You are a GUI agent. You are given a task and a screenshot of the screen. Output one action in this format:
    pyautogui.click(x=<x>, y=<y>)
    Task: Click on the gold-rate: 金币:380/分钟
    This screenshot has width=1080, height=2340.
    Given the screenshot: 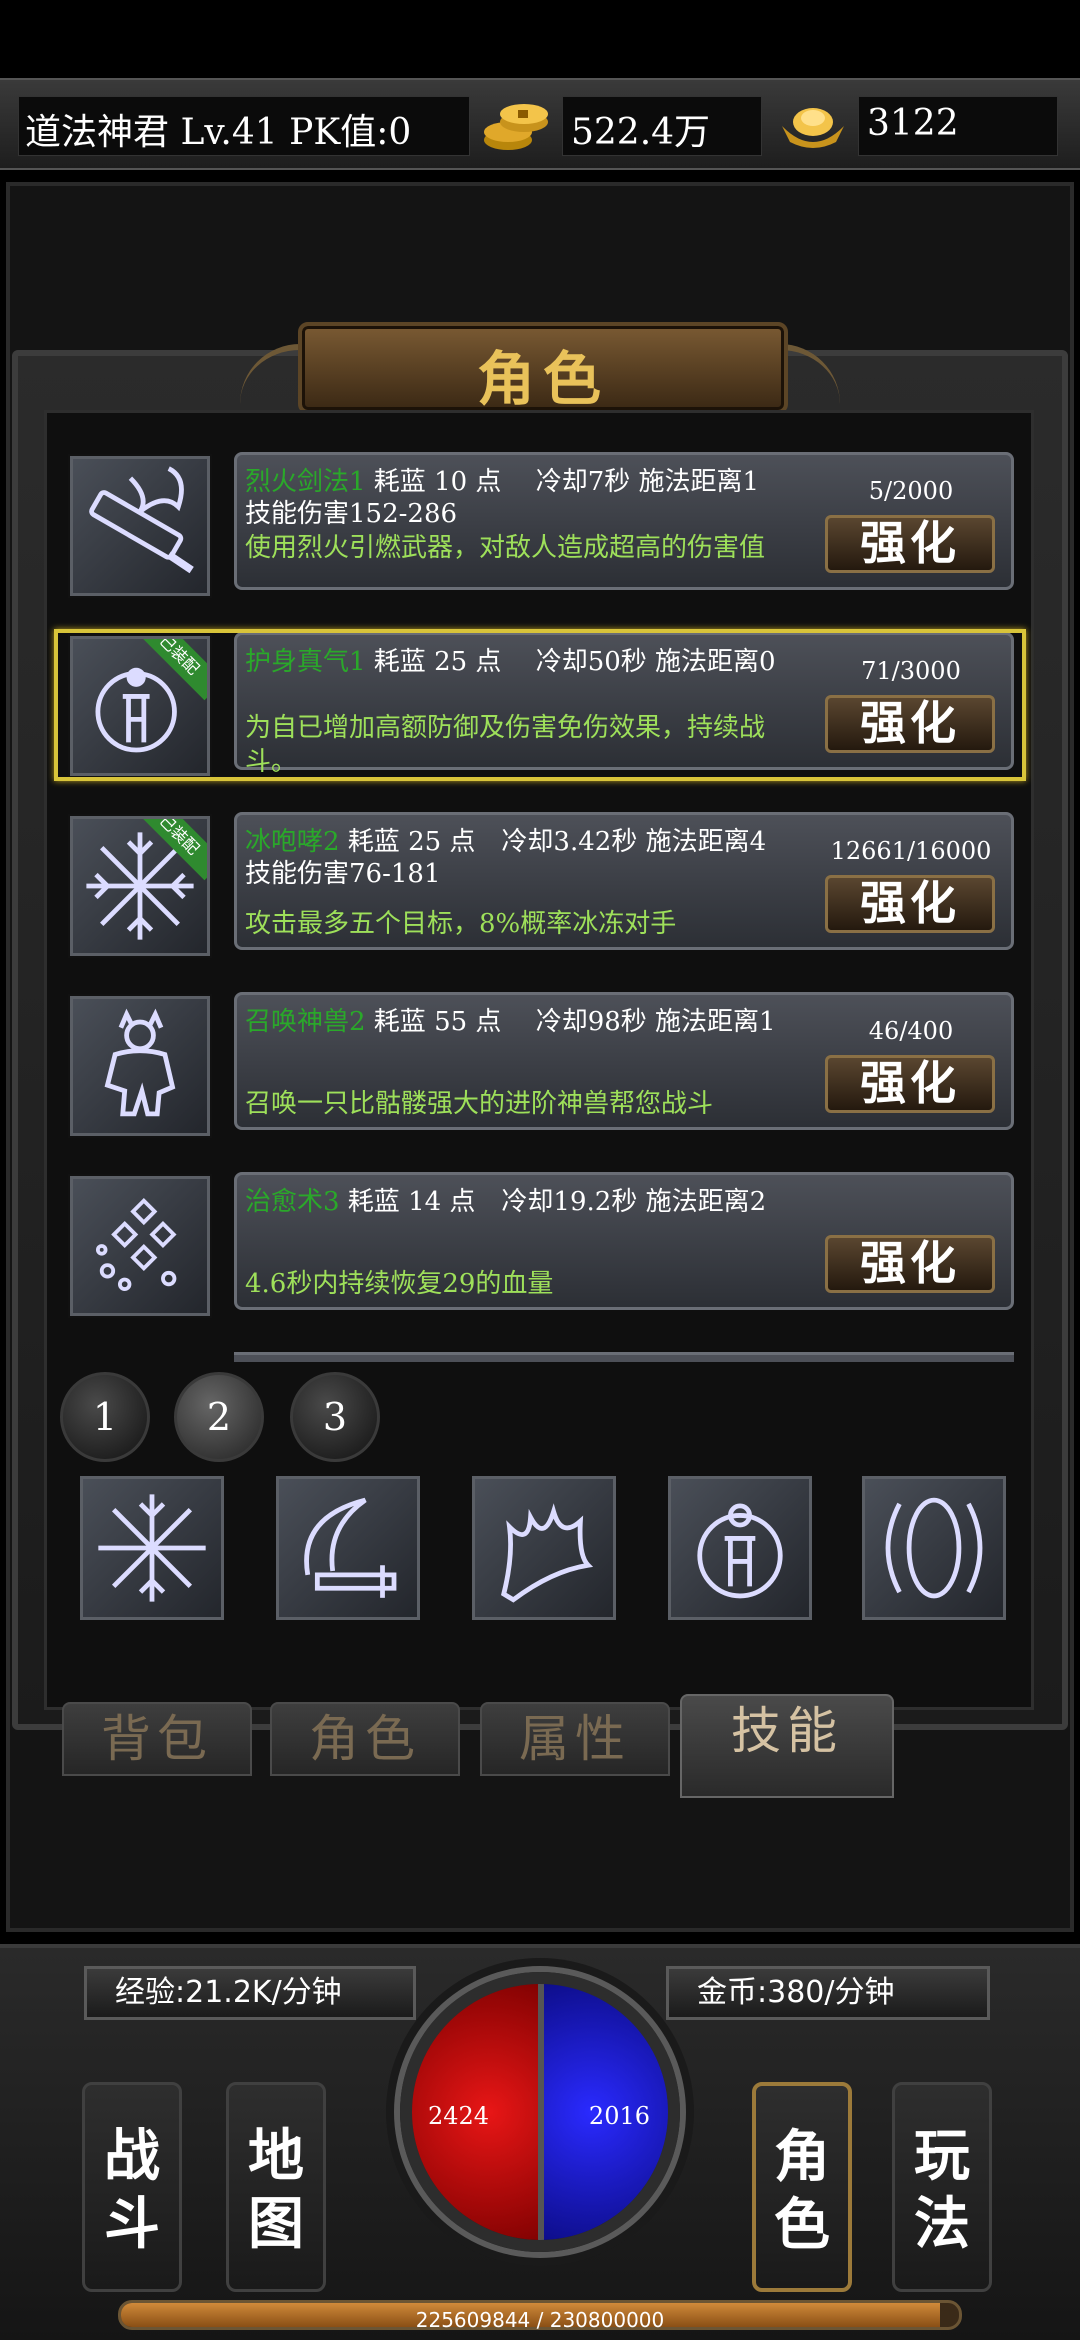 What is the action you would take?
    pyautogui.click(x=828, y=1993)
    